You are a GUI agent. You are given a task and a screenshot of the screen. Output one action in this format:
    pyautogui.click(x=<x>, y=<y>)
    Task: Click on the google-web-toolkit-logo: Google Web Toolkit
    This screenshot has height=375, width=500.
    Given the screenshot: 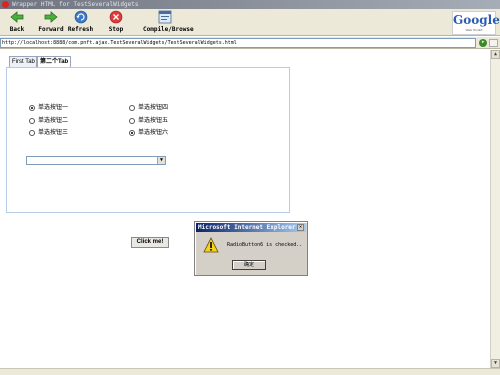 What is the action you would take?
    pyautogui.click(x=476, y=23)
    